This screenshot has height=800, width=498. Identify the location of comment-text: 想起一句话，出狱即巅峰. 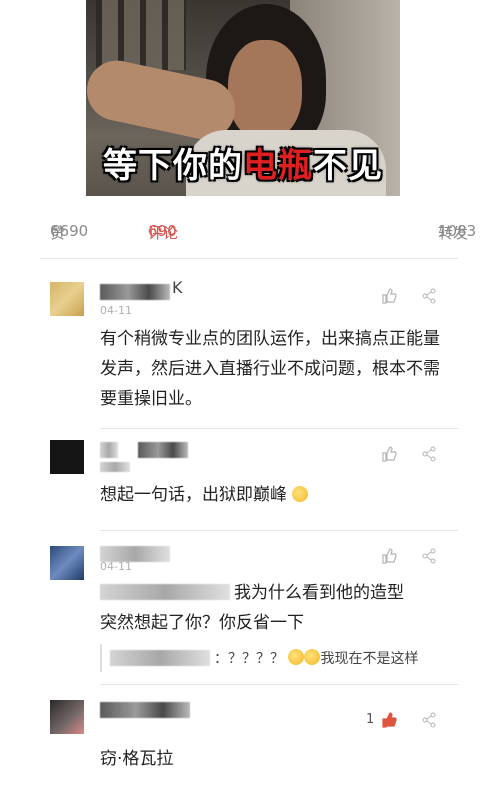
(274, 495).